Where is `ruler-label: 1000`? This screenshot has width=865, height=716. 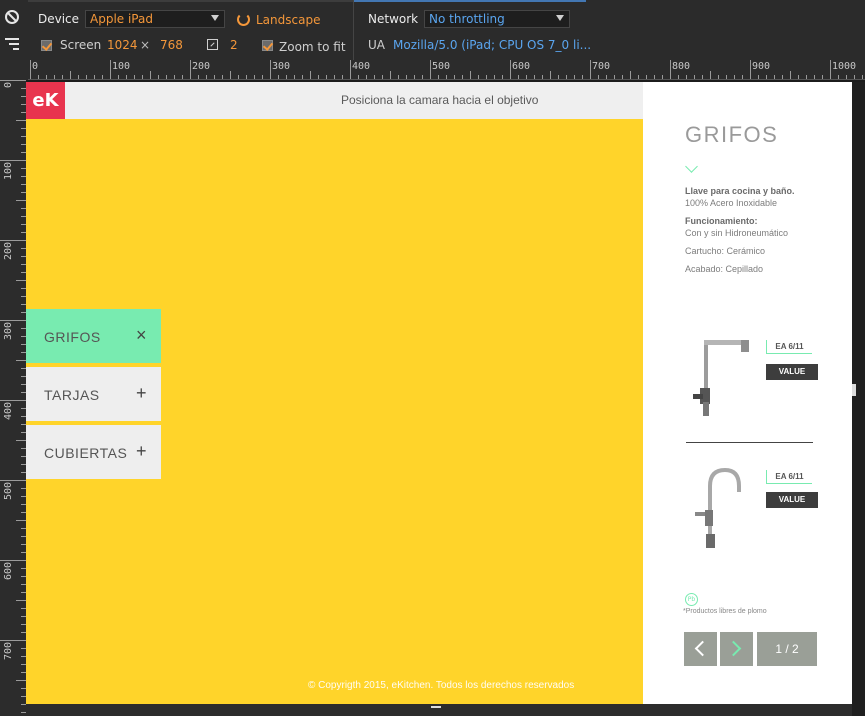
ruler-label: 1000 is located at coordinates (844, 66).